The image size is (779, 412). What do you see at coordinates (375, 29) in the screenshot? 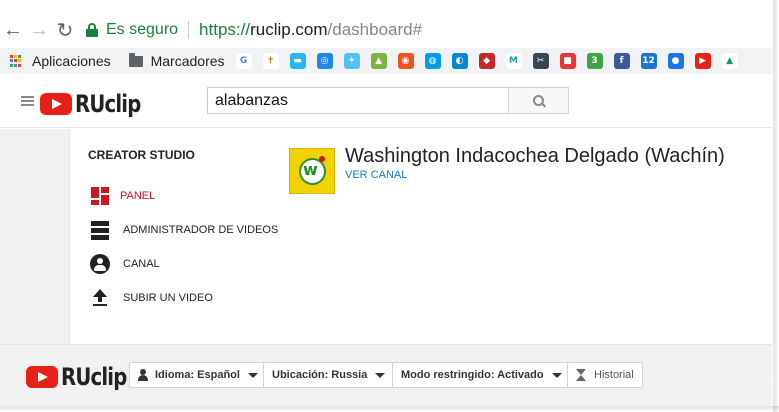
I see `url-path: /dashboard#` at bounding box center [375, 29].